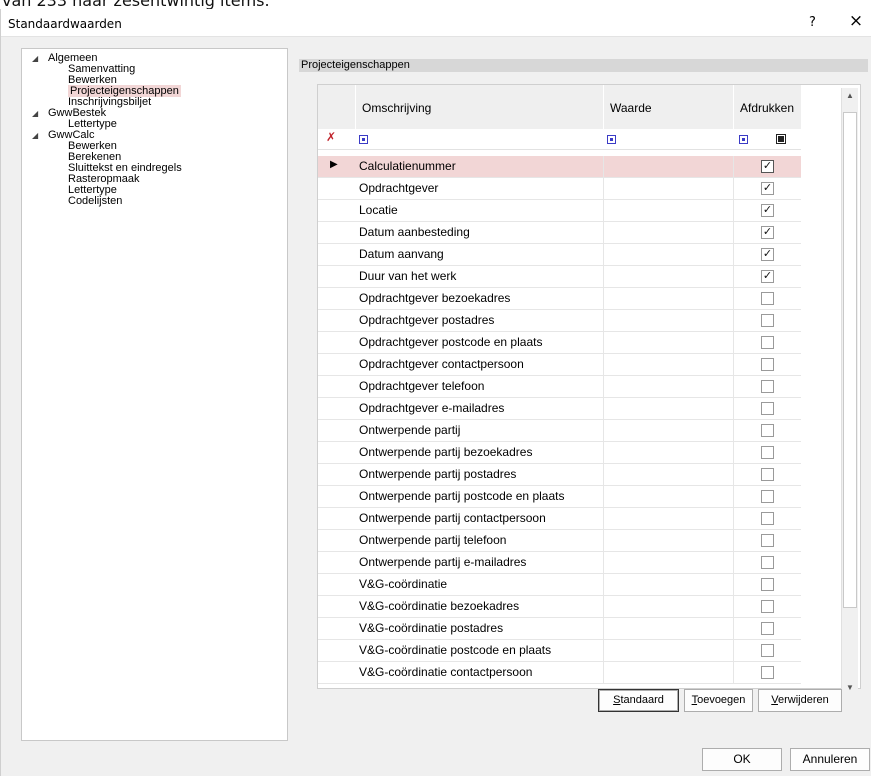 The width and height of the screenshot is (871, 776). What do you see at coordinates (480, 254) in the screenshot?
I see `cell-omschrijving: Datum aanvang` at bounding box center [480, 254].